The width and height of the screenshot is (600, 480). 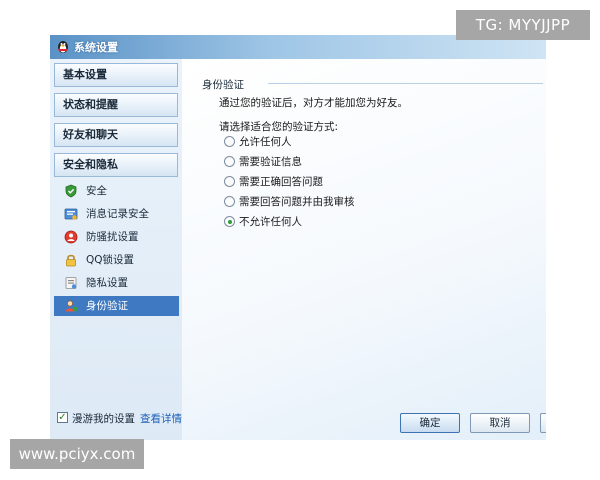 What do you see at coordinates (71, 260) in the screenshot?
I see `lock-icon` at bounding box center [71, 260].